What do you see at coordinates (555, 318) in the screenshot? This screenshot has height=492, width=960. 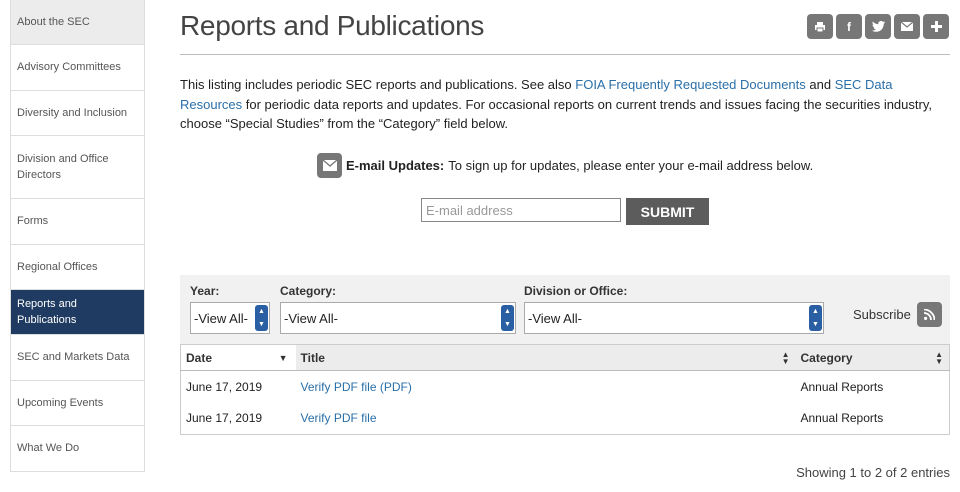 I see `division-select-value: -View All-` at bounding box center [555, 318].